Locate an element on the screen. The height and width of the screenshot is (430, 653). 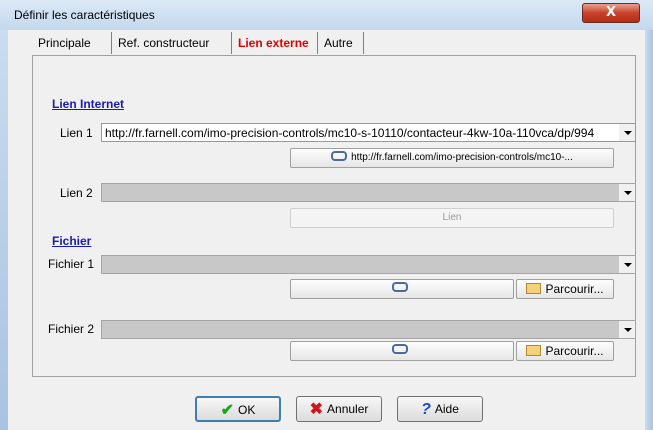
section-fichier: Fichier is located at coordinates (72, 241).